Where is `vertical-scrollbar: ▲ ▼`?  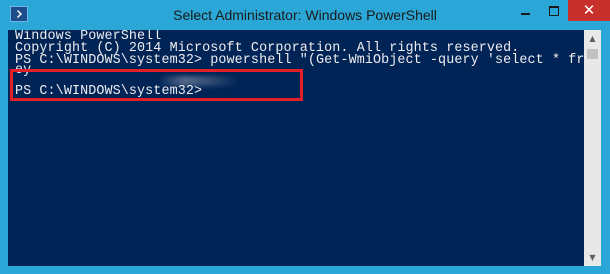
vertical-scrollbar: ▲ ▼ is located at coordinates (592, 148).